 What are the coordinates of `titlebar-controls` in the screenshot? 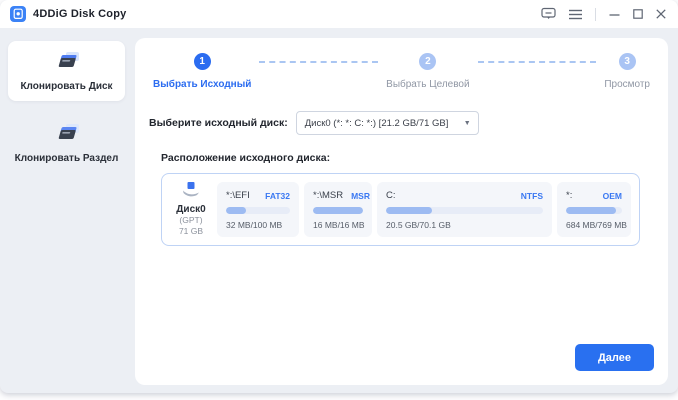 It's located at (603, 14).